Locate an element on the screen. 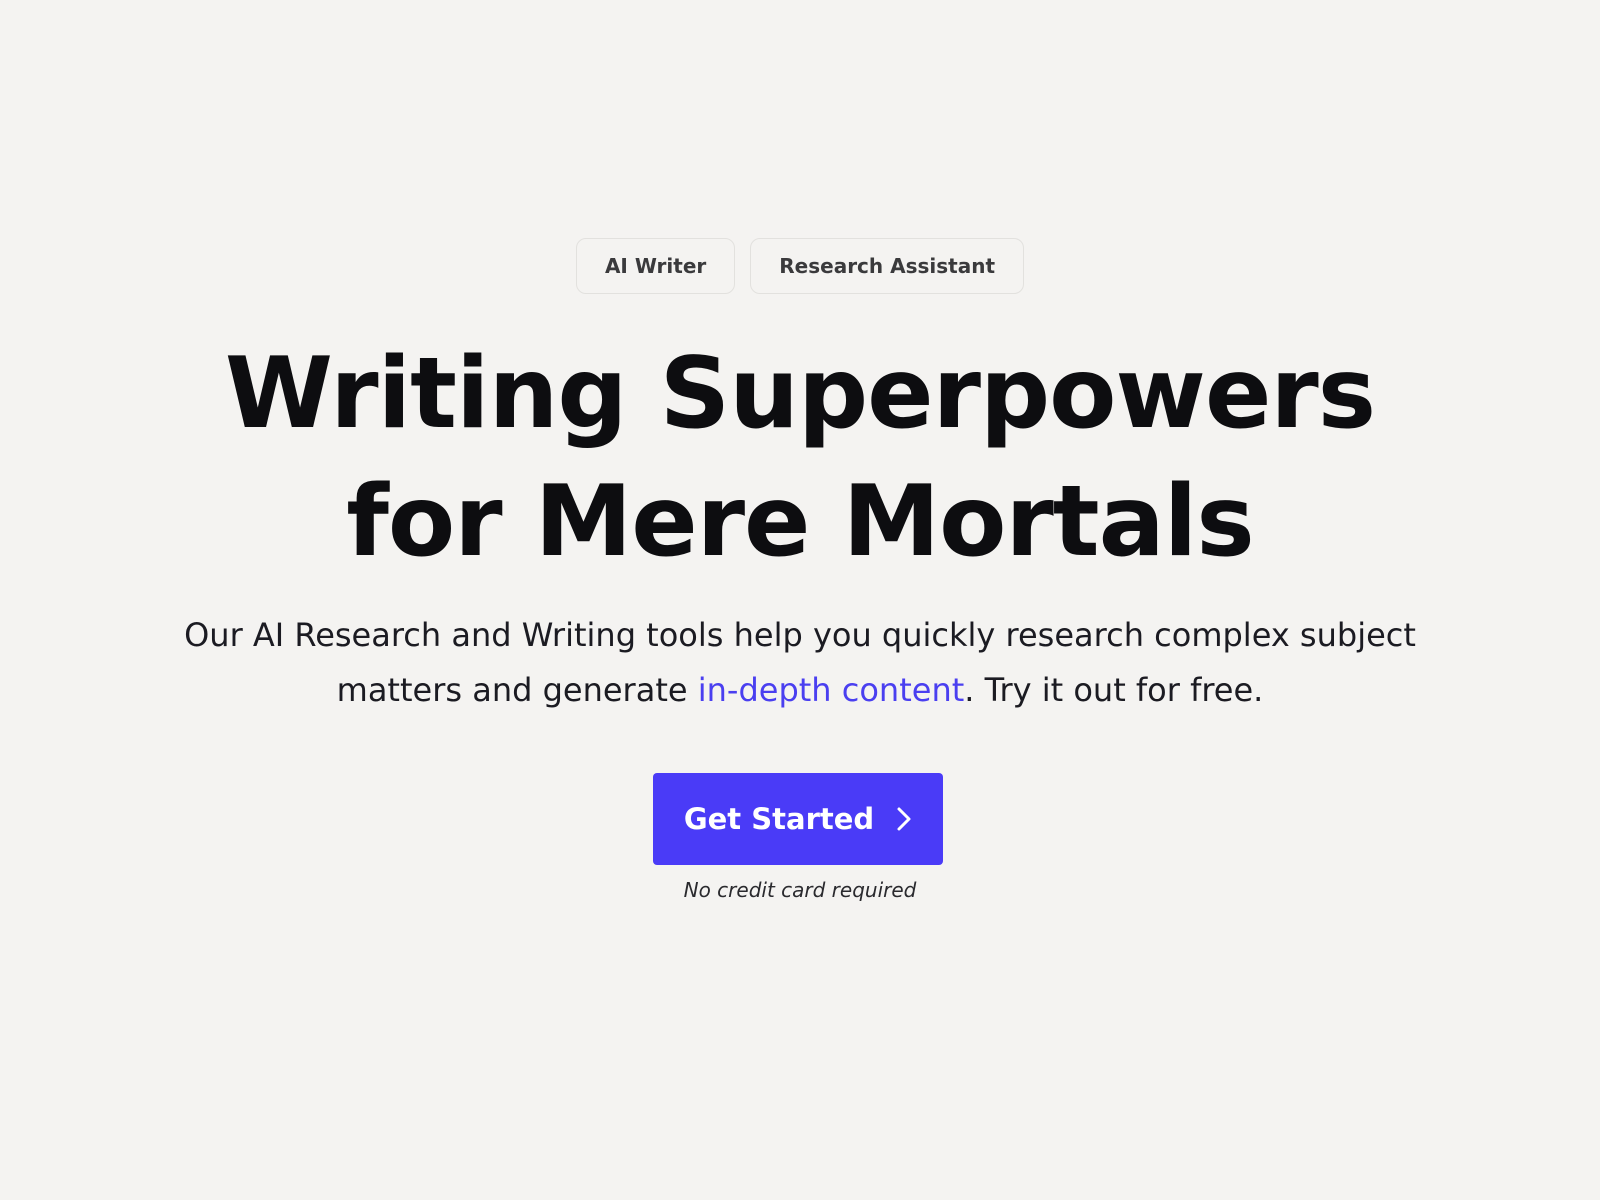  tag-group: AI Writer Research Assistant is located at coordinates (800, 266).